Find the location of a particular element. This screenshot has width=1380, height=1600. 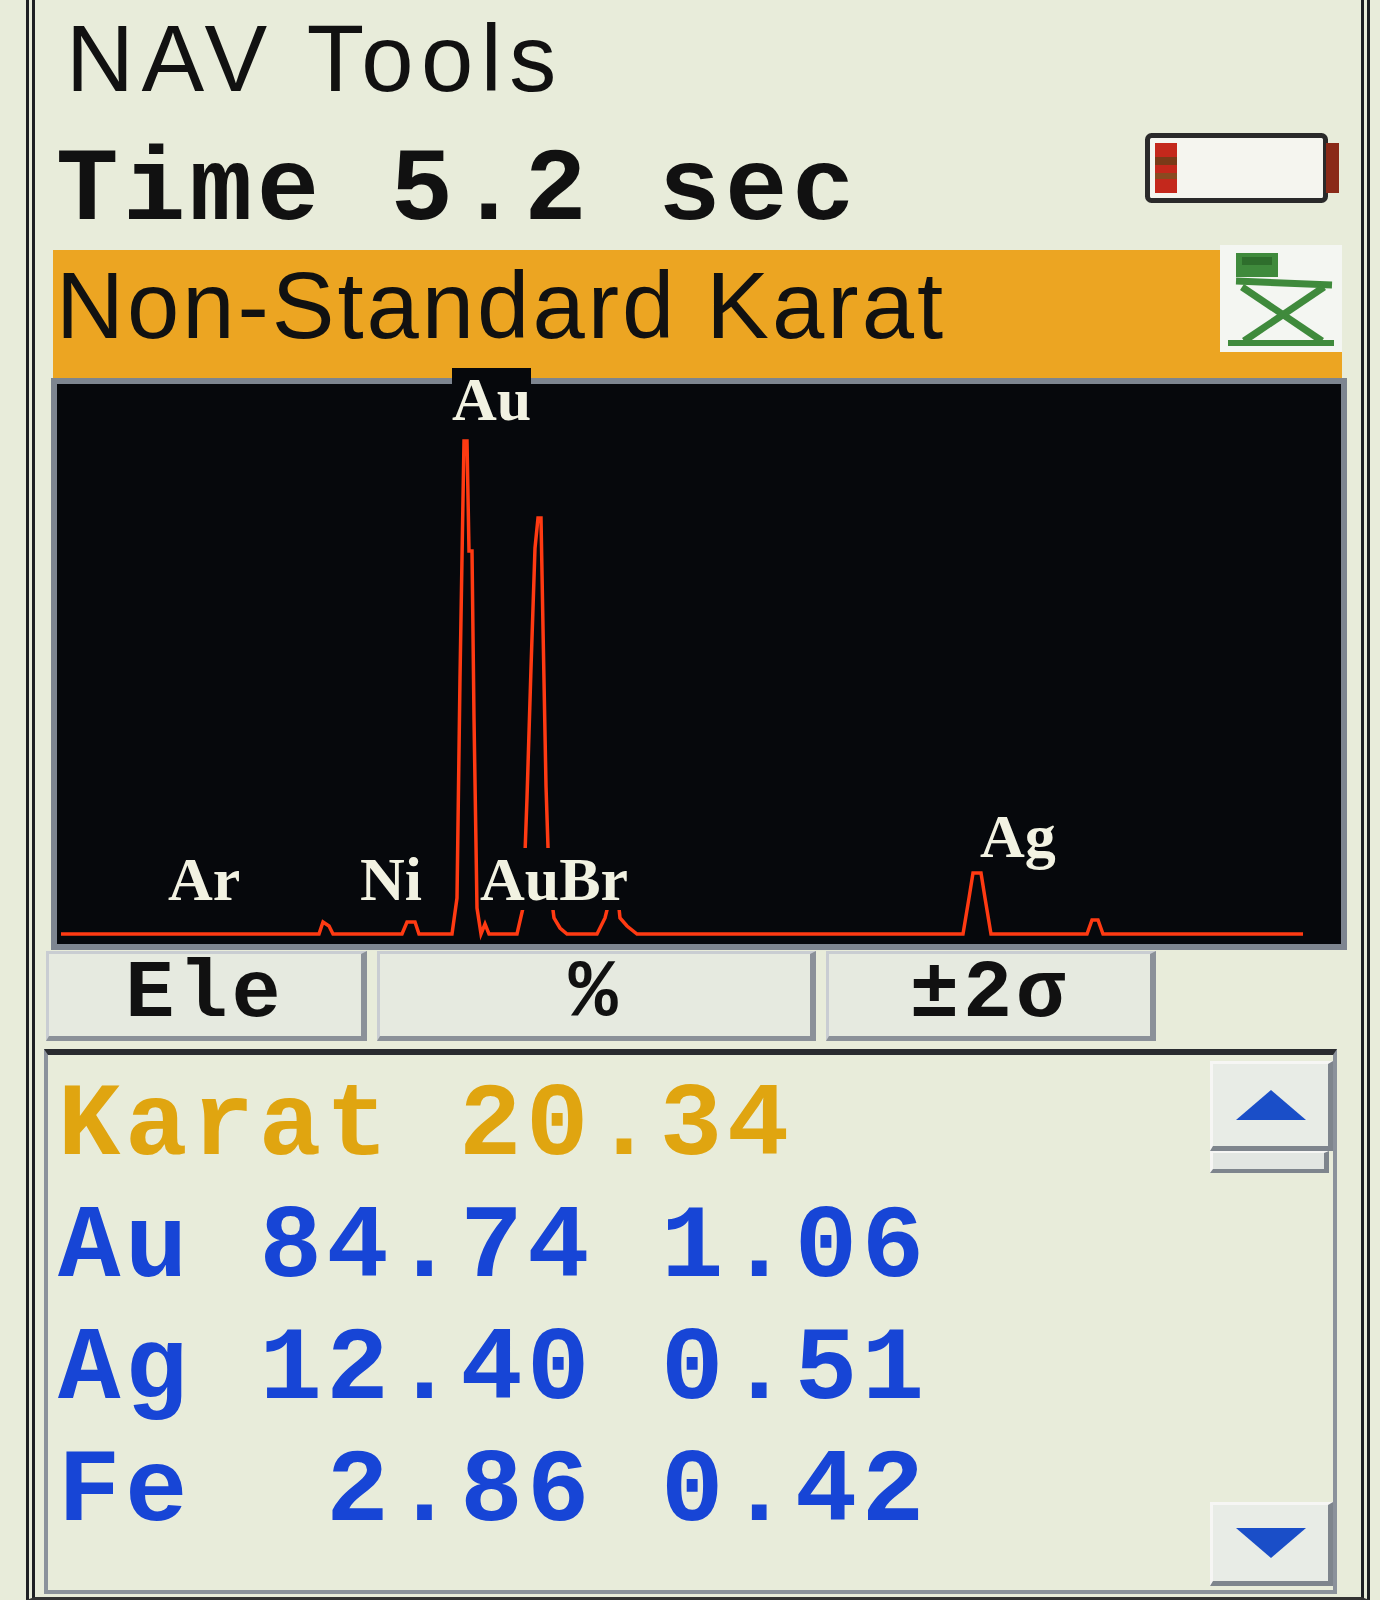

folding-chair-icon is located at coordinates (1281, 298).